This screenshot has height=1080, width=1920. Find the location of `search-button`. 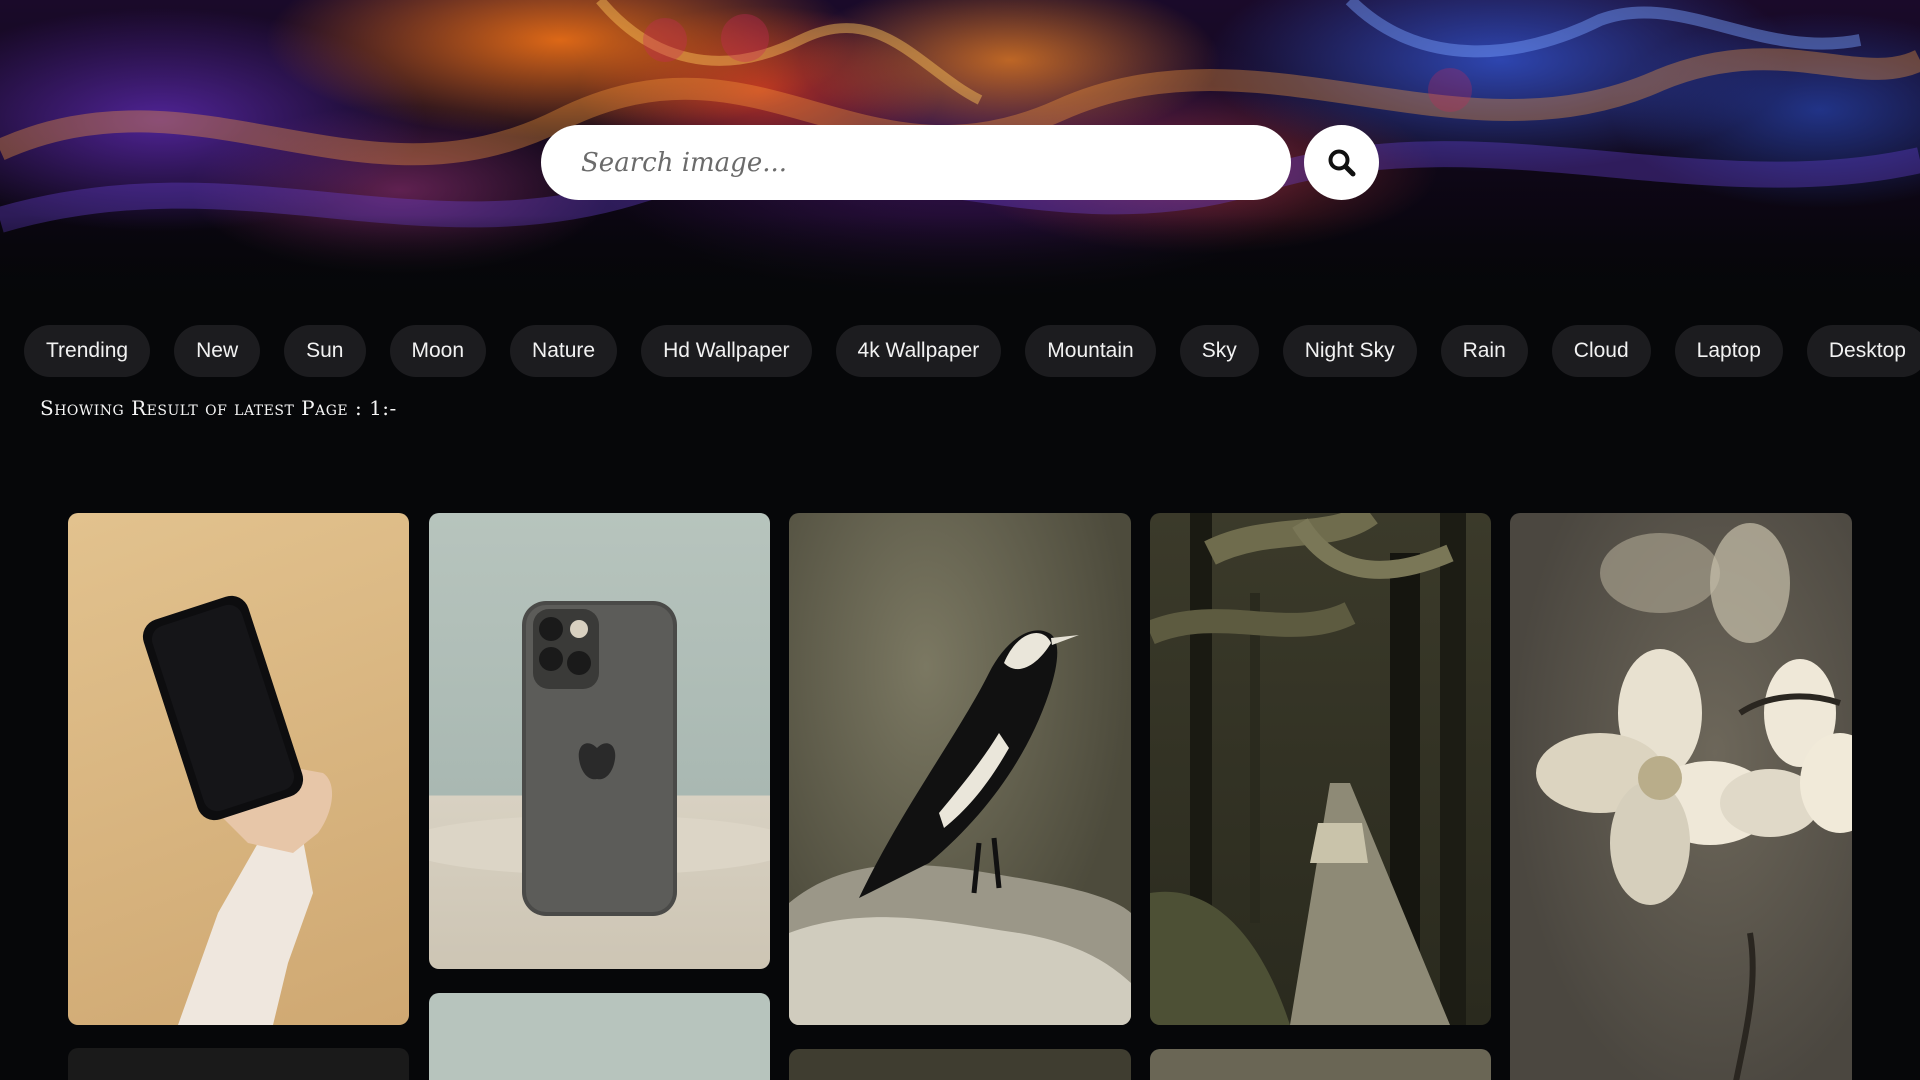

search-button is located at coordinates (1341, 162).